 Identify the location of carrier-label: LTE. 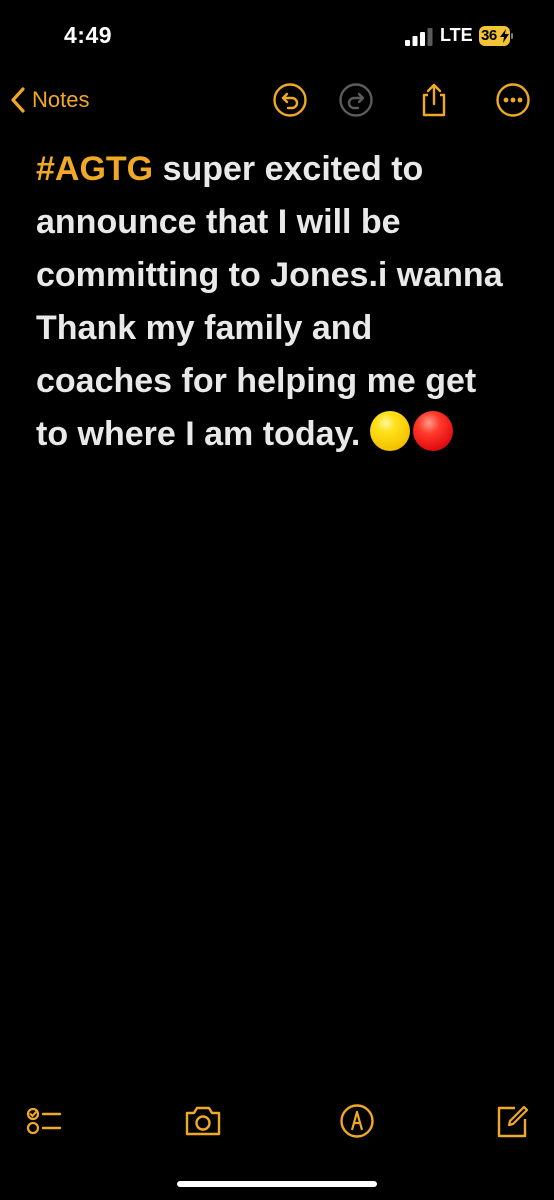
(456, 35).